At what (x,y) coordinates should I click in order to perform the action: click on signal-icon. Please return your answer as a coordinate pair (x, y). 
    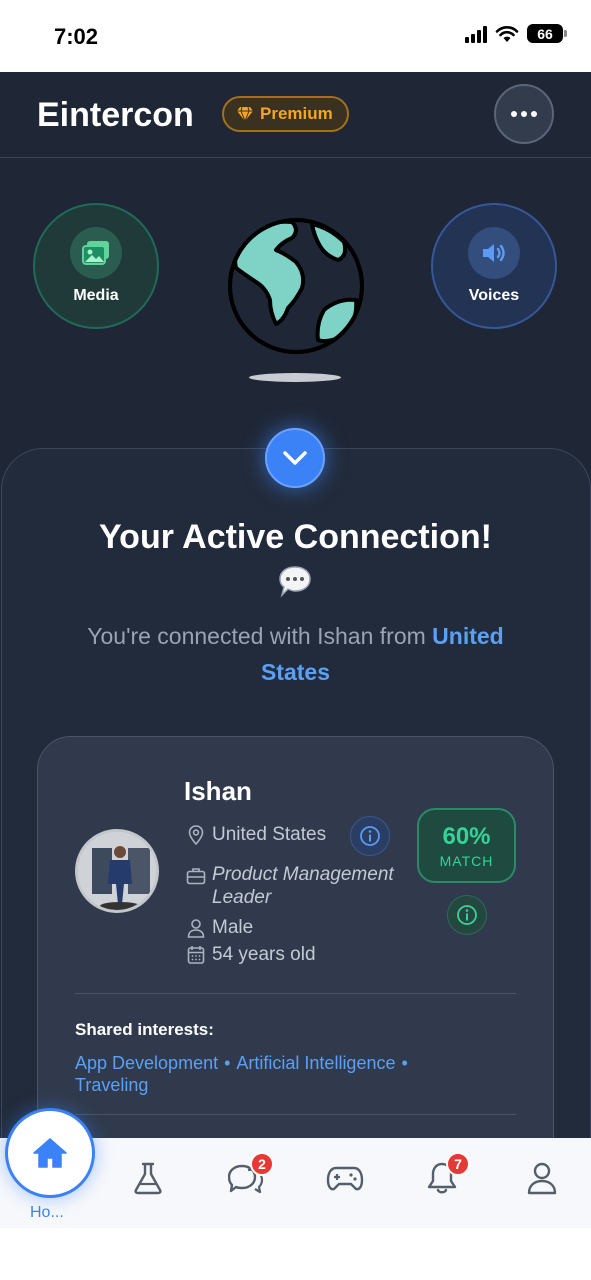
    Looking at the image, I should click on (476, 34).